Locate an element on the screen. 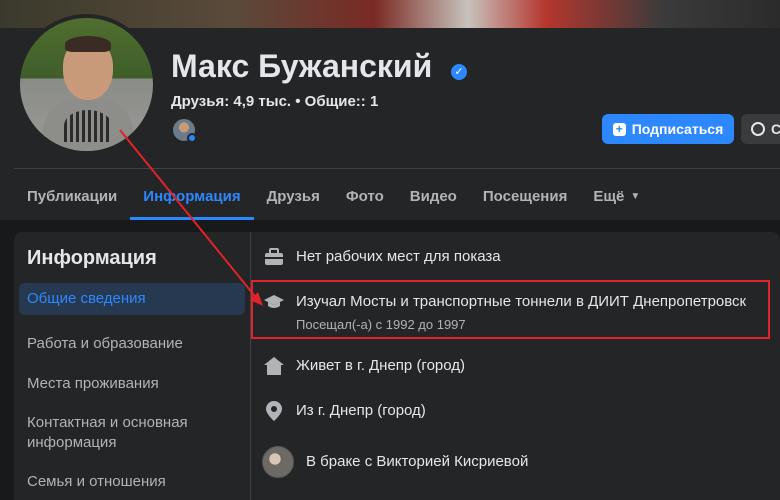  tab-label: Посещения is located at coordinates (525, 196).